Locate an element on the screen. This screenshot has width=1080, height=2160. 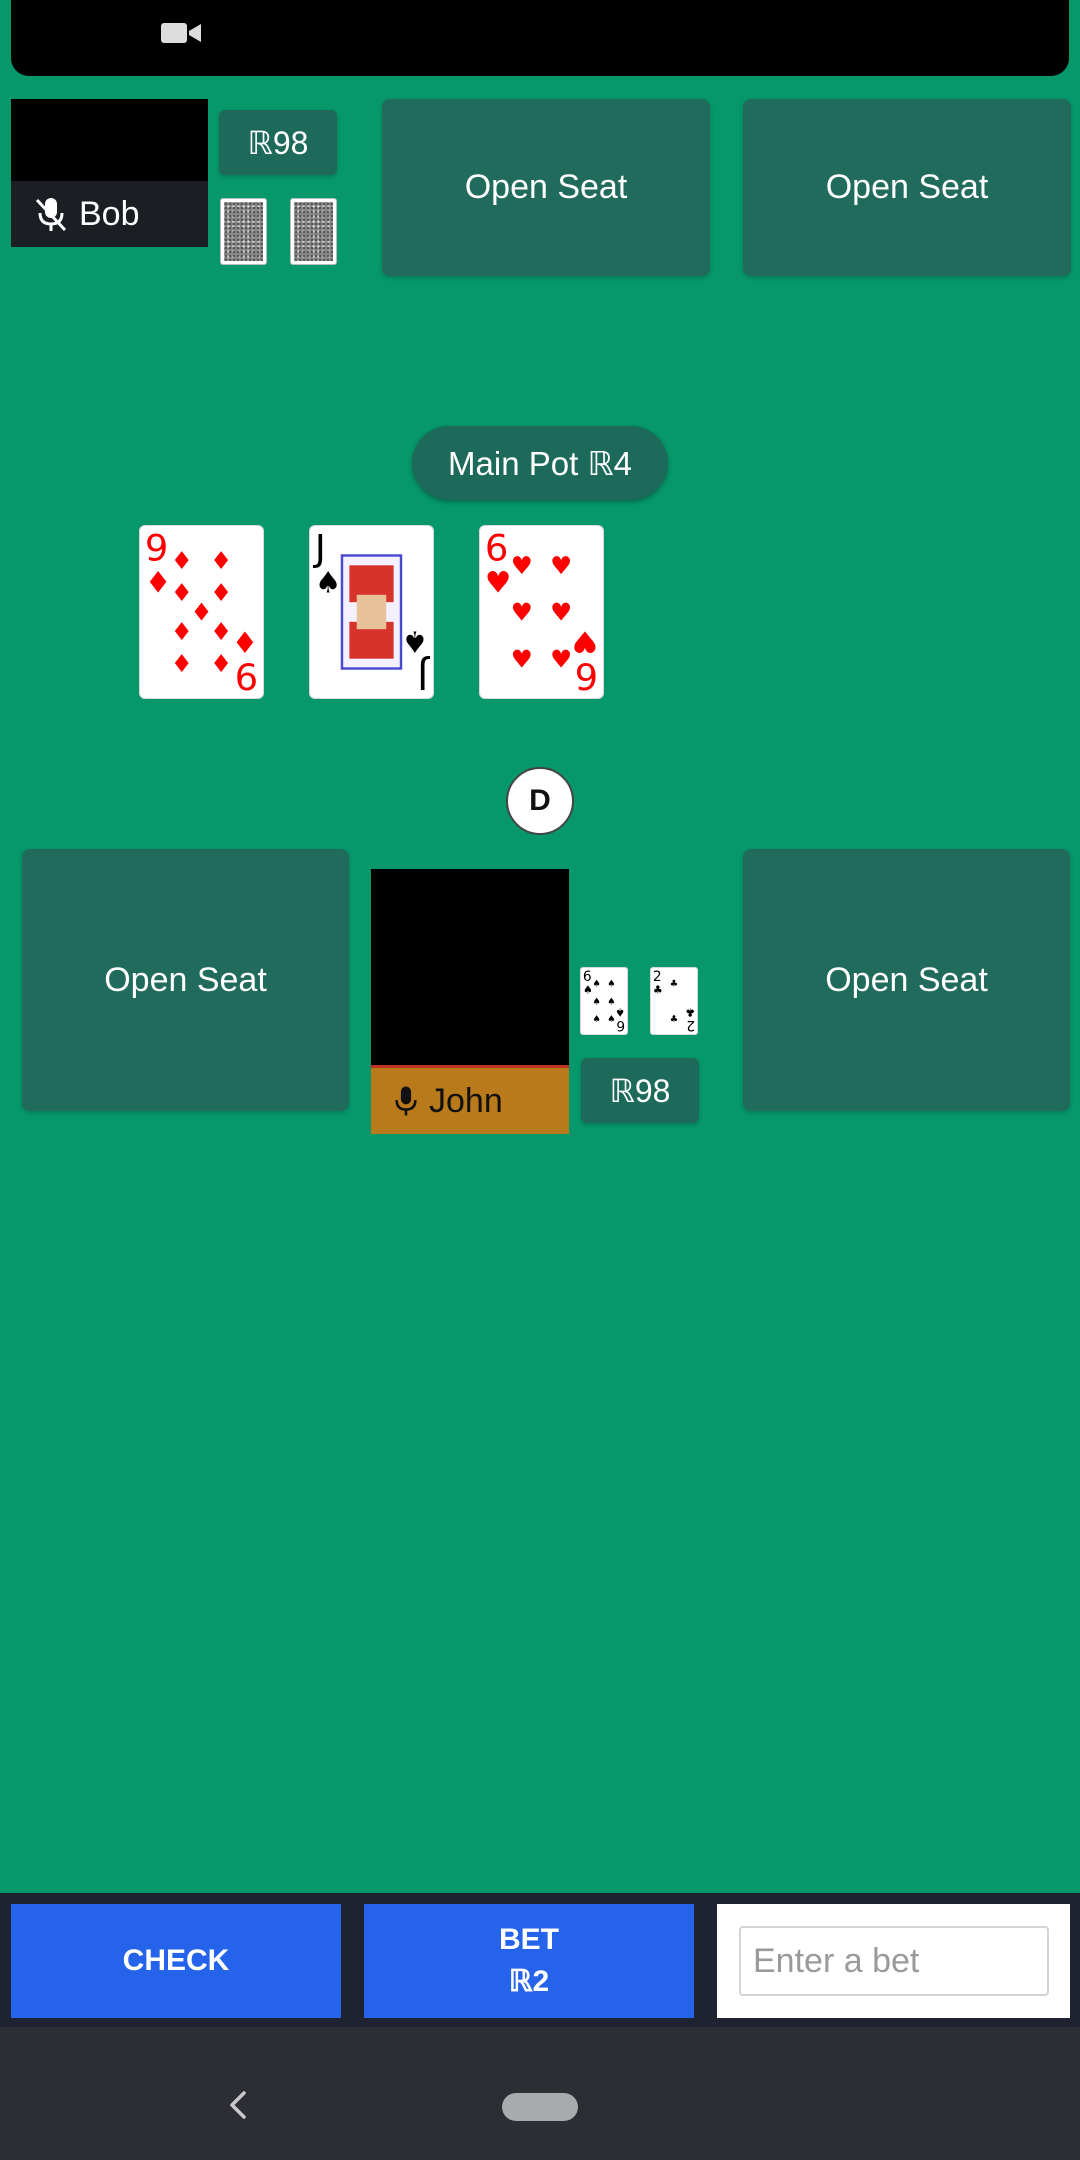
card-suit: ♣ is located at coordinates (658, 989).